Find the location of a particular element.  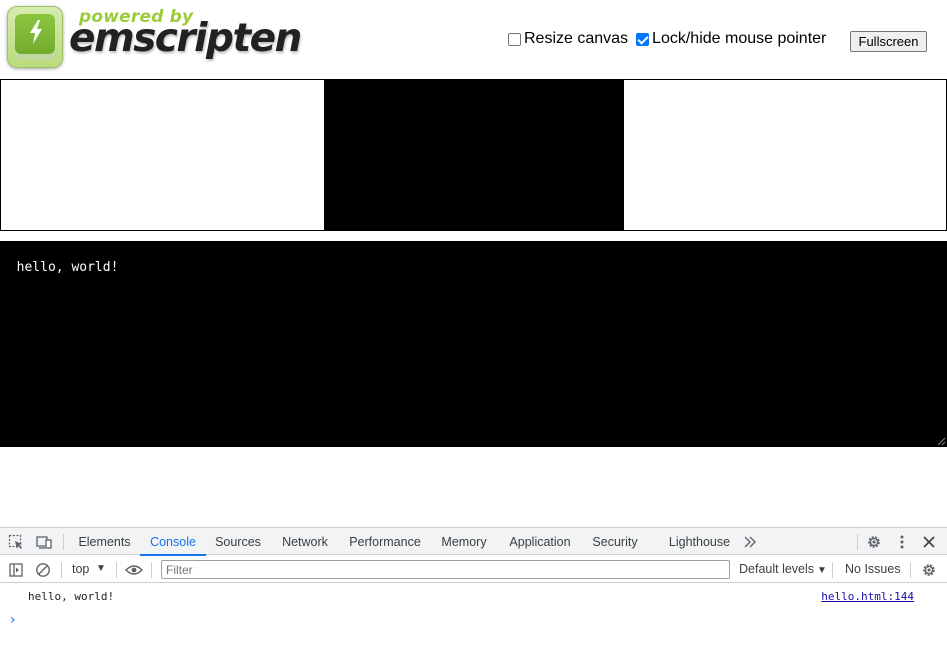

lock-pointer-option: Lock/hide mouse pointer is located at coordinates (730, 39).